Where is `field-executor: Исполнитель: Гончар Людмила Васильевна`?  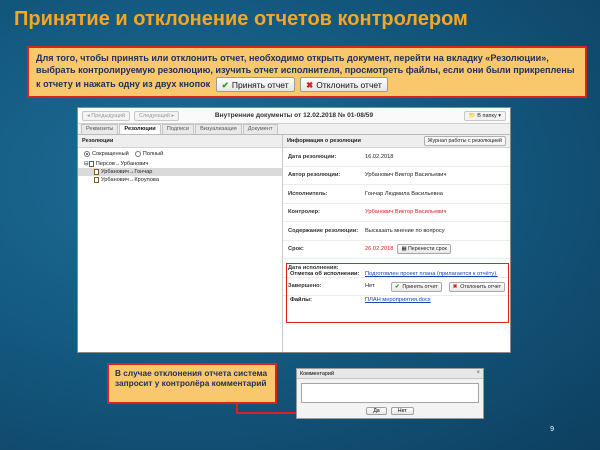
field-executor: Исполнитель: Гончар Людмила Васильевна is located at coordinates (396, 194).